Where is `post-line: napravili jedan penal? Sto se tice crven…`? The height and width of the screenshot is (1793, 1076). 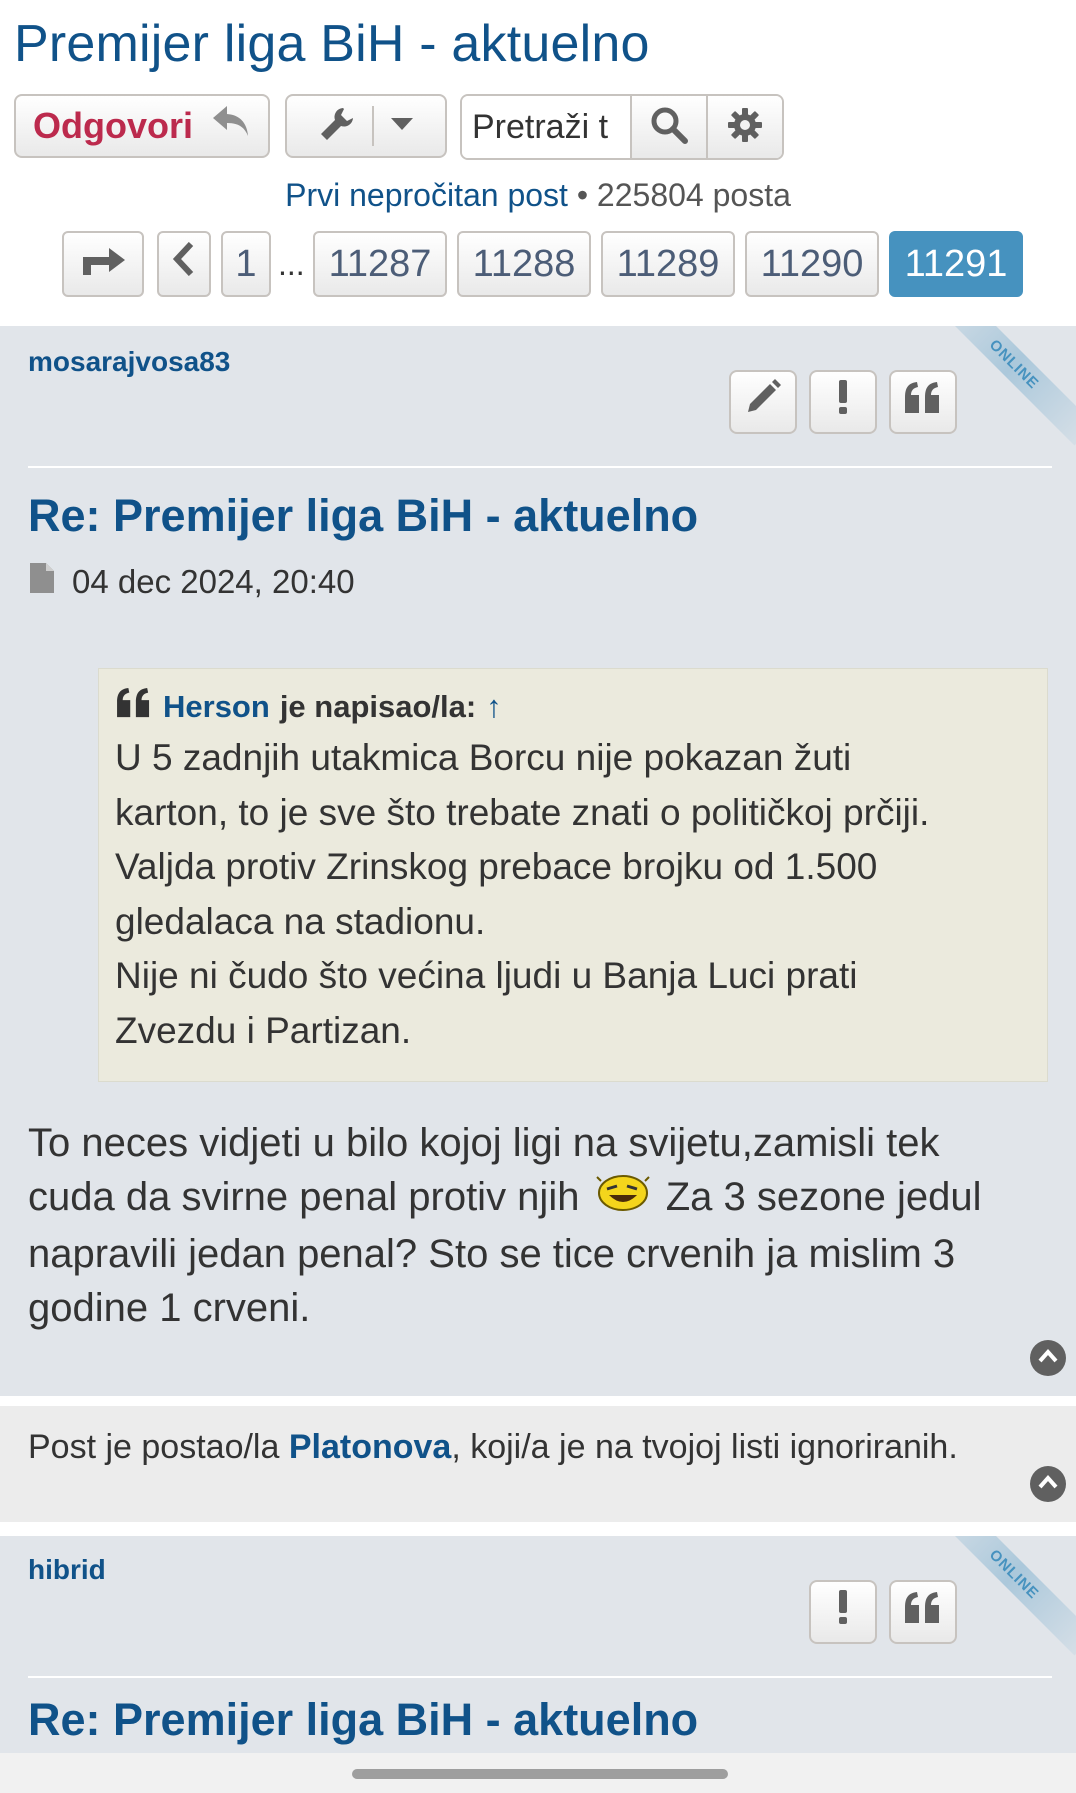 post-line: napravili jedan penal? Sto se tice crven… is located at coordinates (492, 1254).